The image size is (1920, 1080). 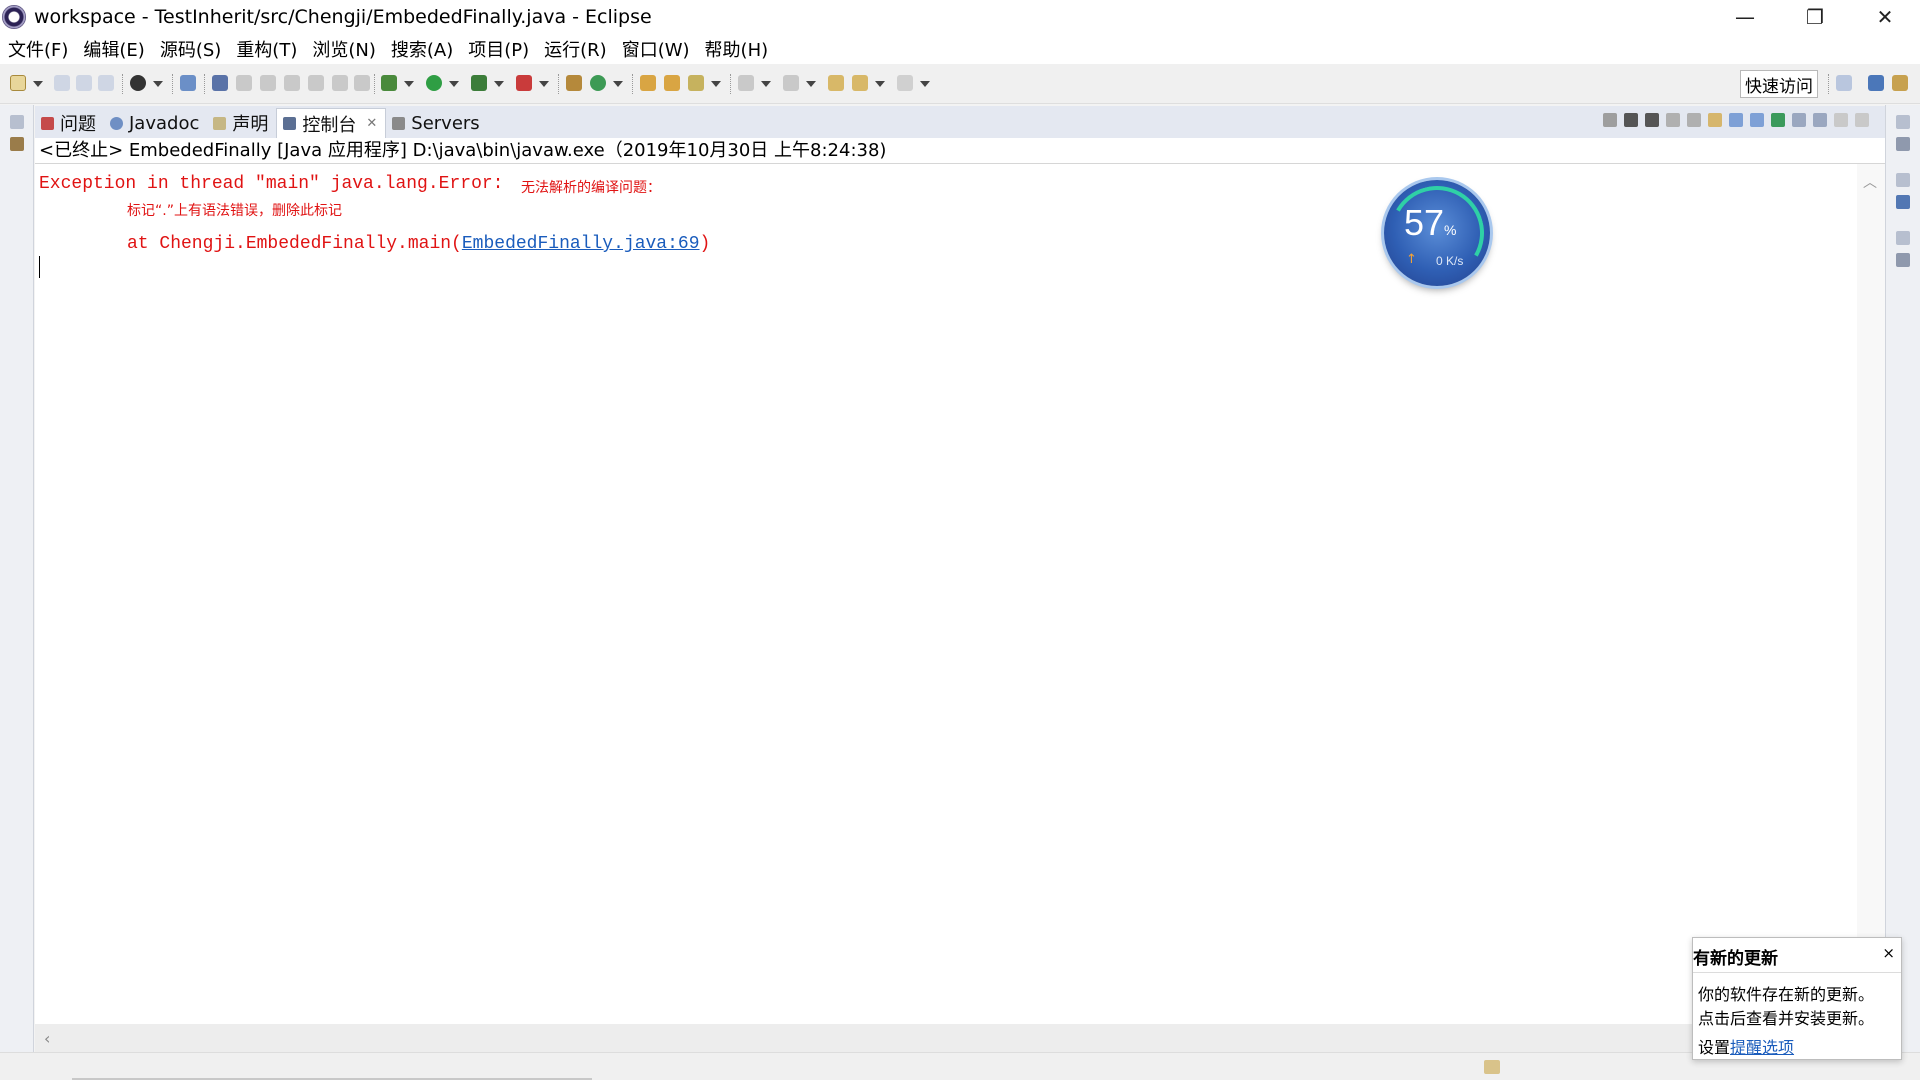 I want to click on menu-edit: 编辑(E), so click(x=113, y=49).